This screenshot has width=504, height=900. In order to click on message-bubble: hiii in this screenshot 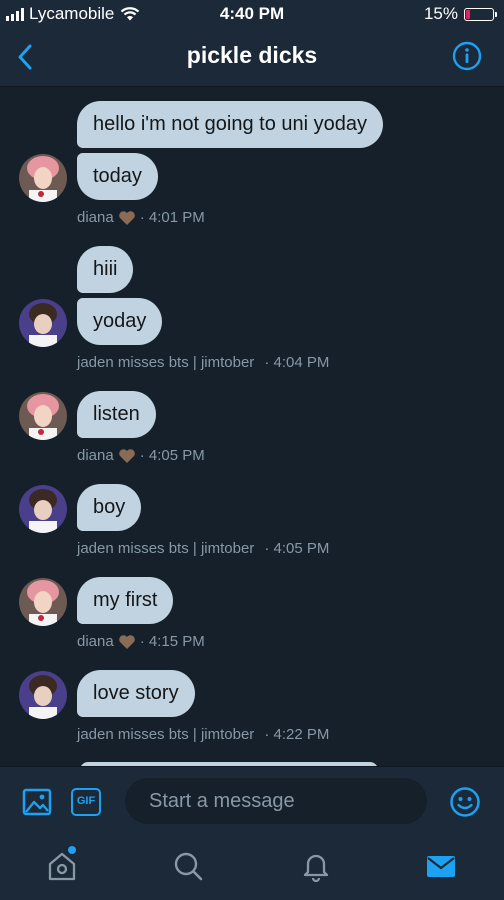, I will do `click(105, 269)`.